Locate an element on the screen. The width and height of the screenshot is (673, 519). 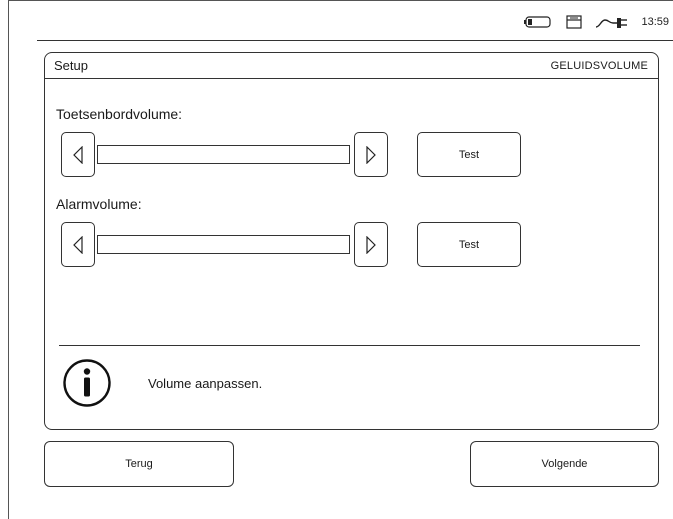
keyboard-volume-test-button: Test is located at coordinates (469, 154).